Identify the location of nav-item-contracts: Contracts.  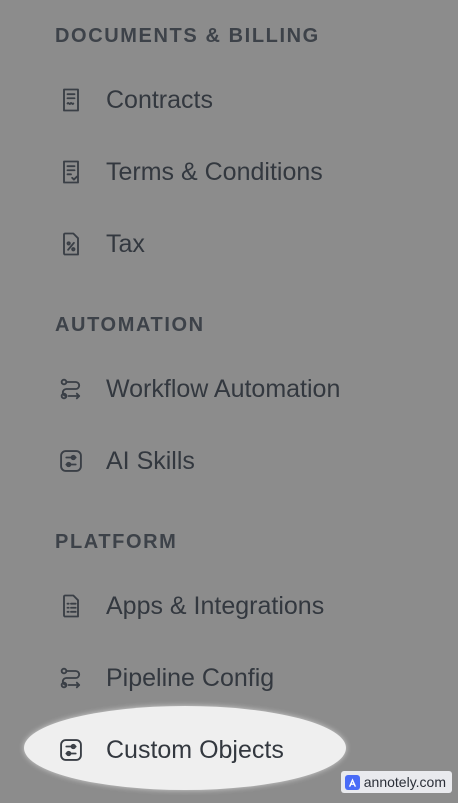
(134, 100).